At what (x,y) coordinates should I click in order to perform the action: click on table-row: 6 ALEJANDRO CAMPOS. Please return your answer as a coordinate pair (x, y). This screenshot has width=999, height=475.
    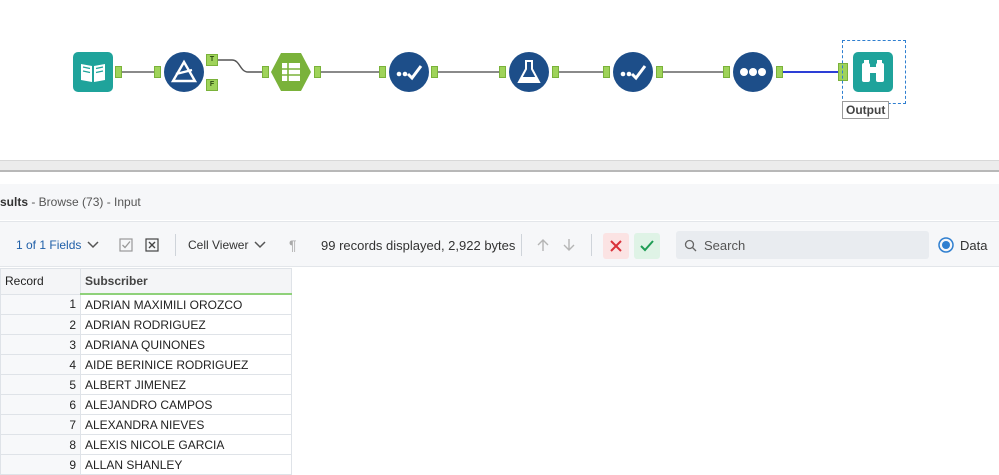
    Looking at the image, I should click on (146, 404).